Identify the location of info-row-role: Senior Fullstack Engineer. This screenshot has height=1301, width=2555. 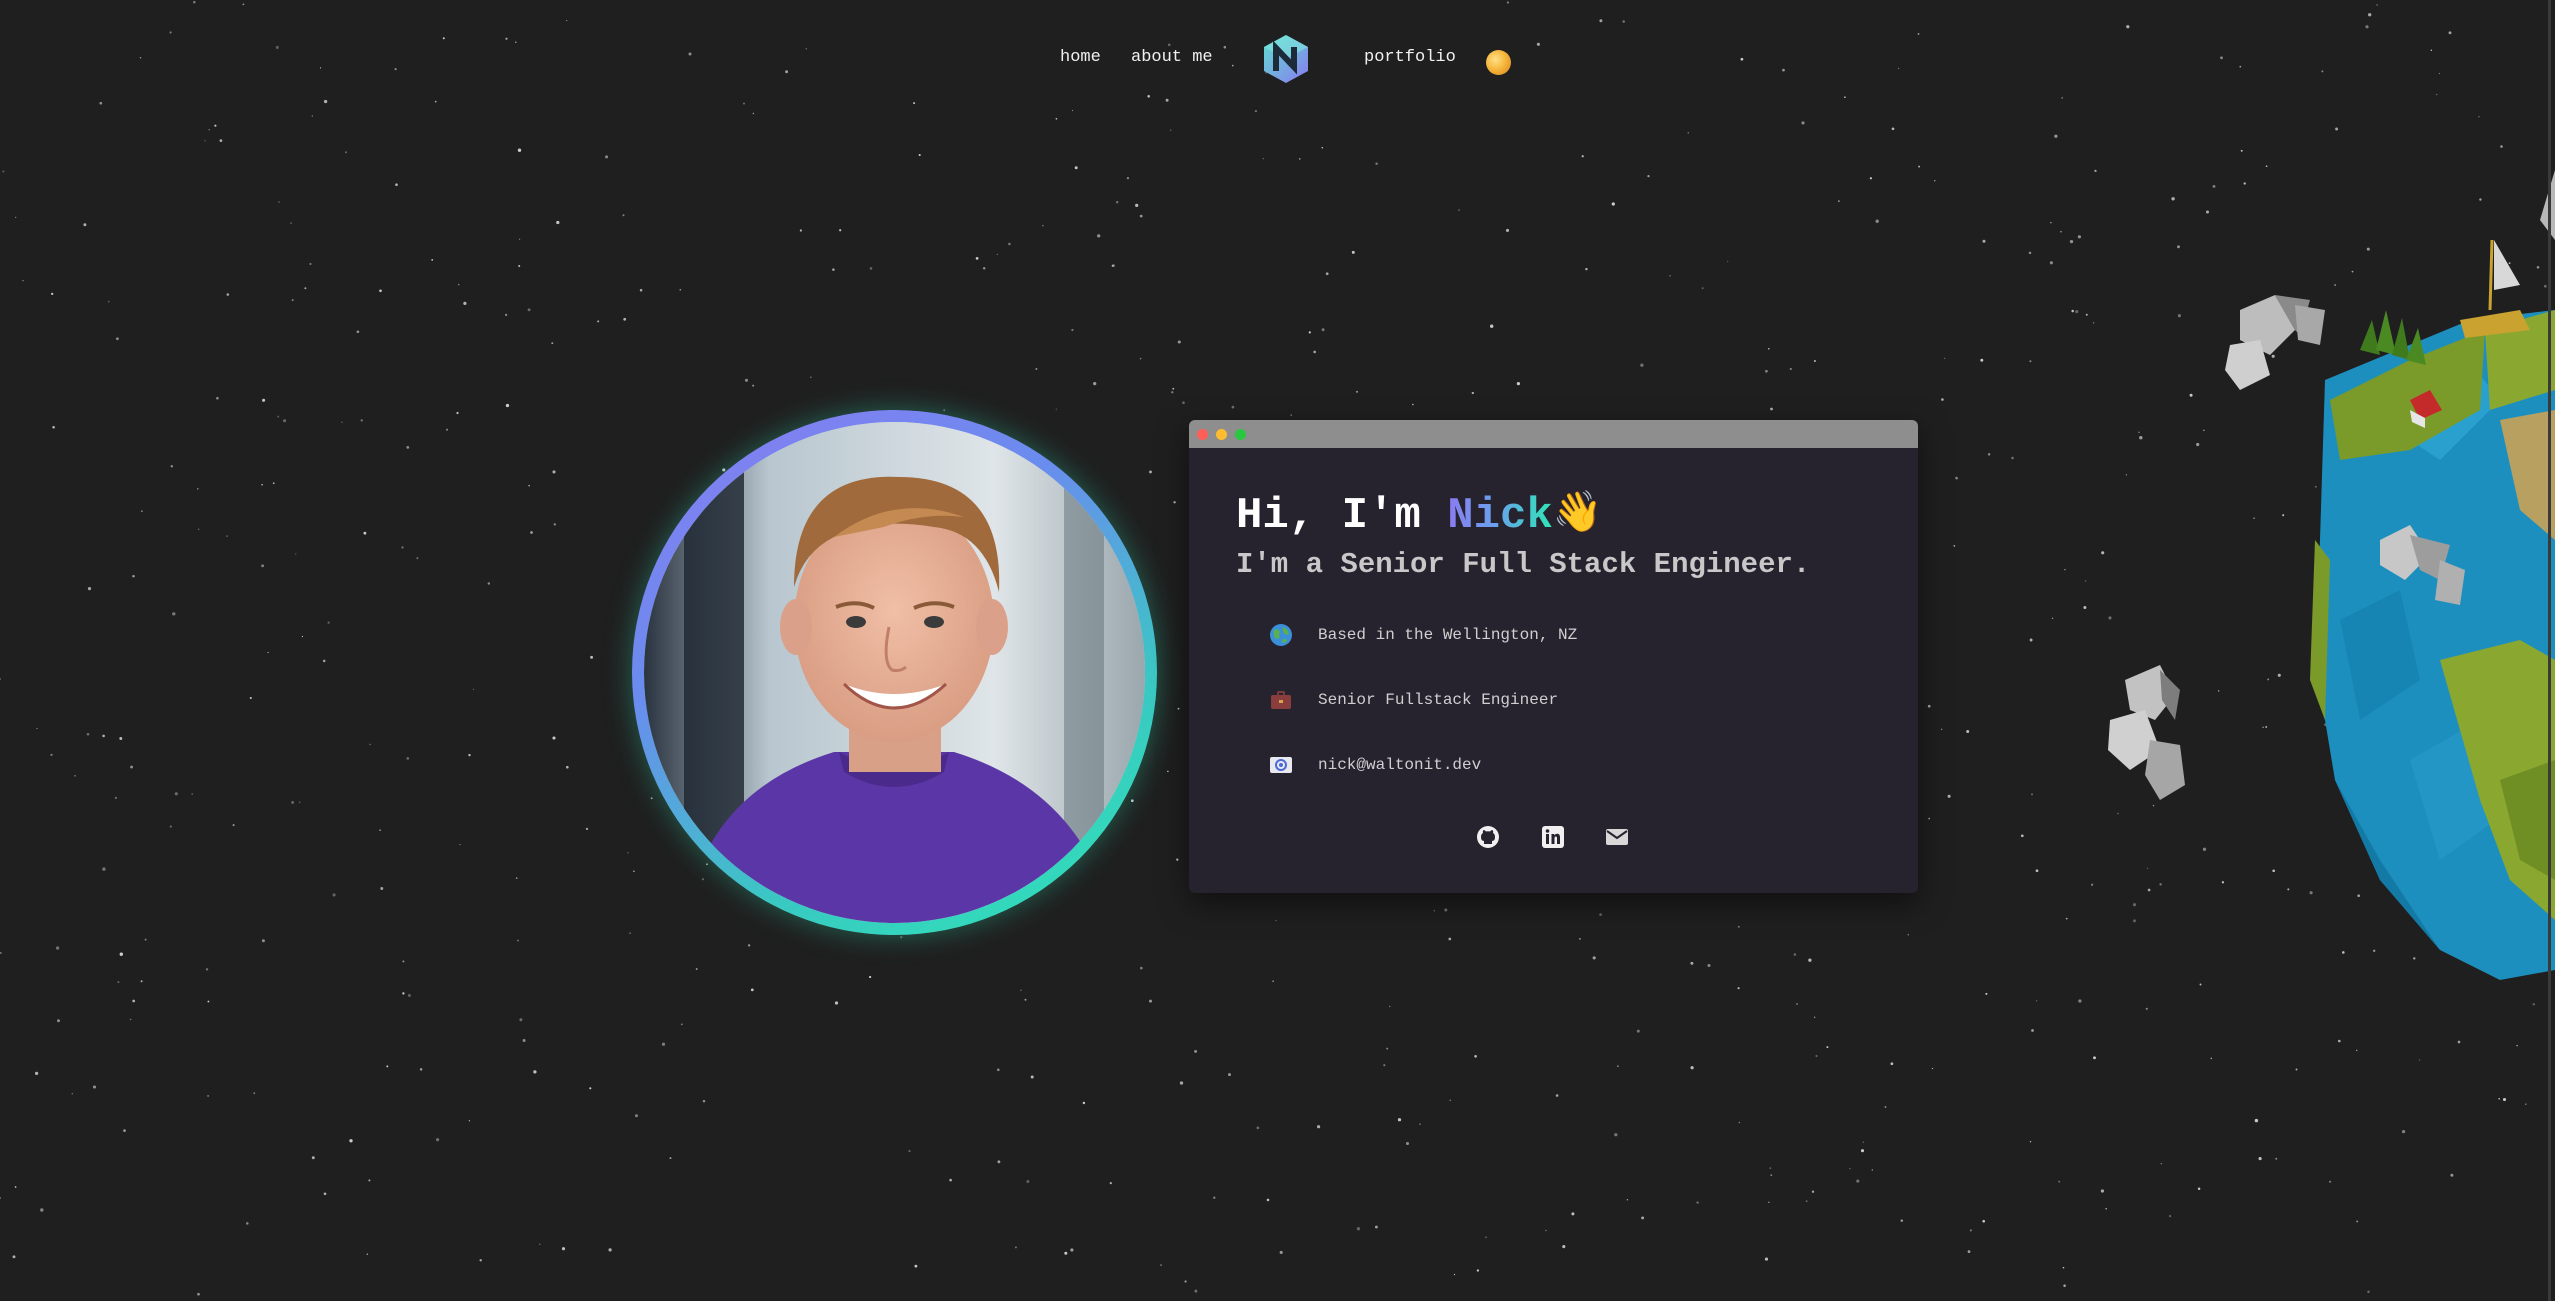
(1413, 700).